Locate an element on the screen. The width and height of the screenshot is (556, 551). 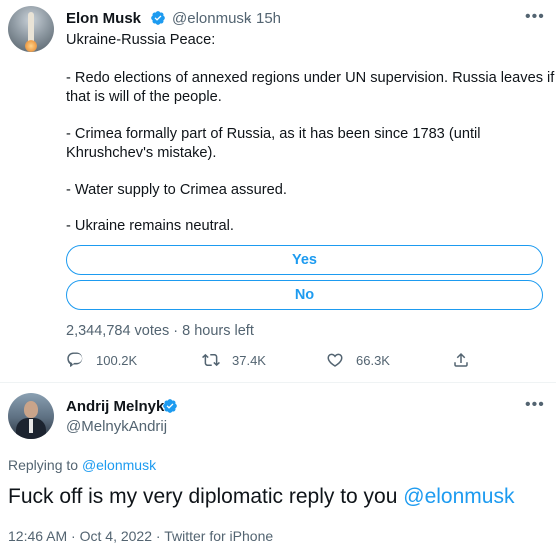
avatar-head is located at coordinates (31, 409).